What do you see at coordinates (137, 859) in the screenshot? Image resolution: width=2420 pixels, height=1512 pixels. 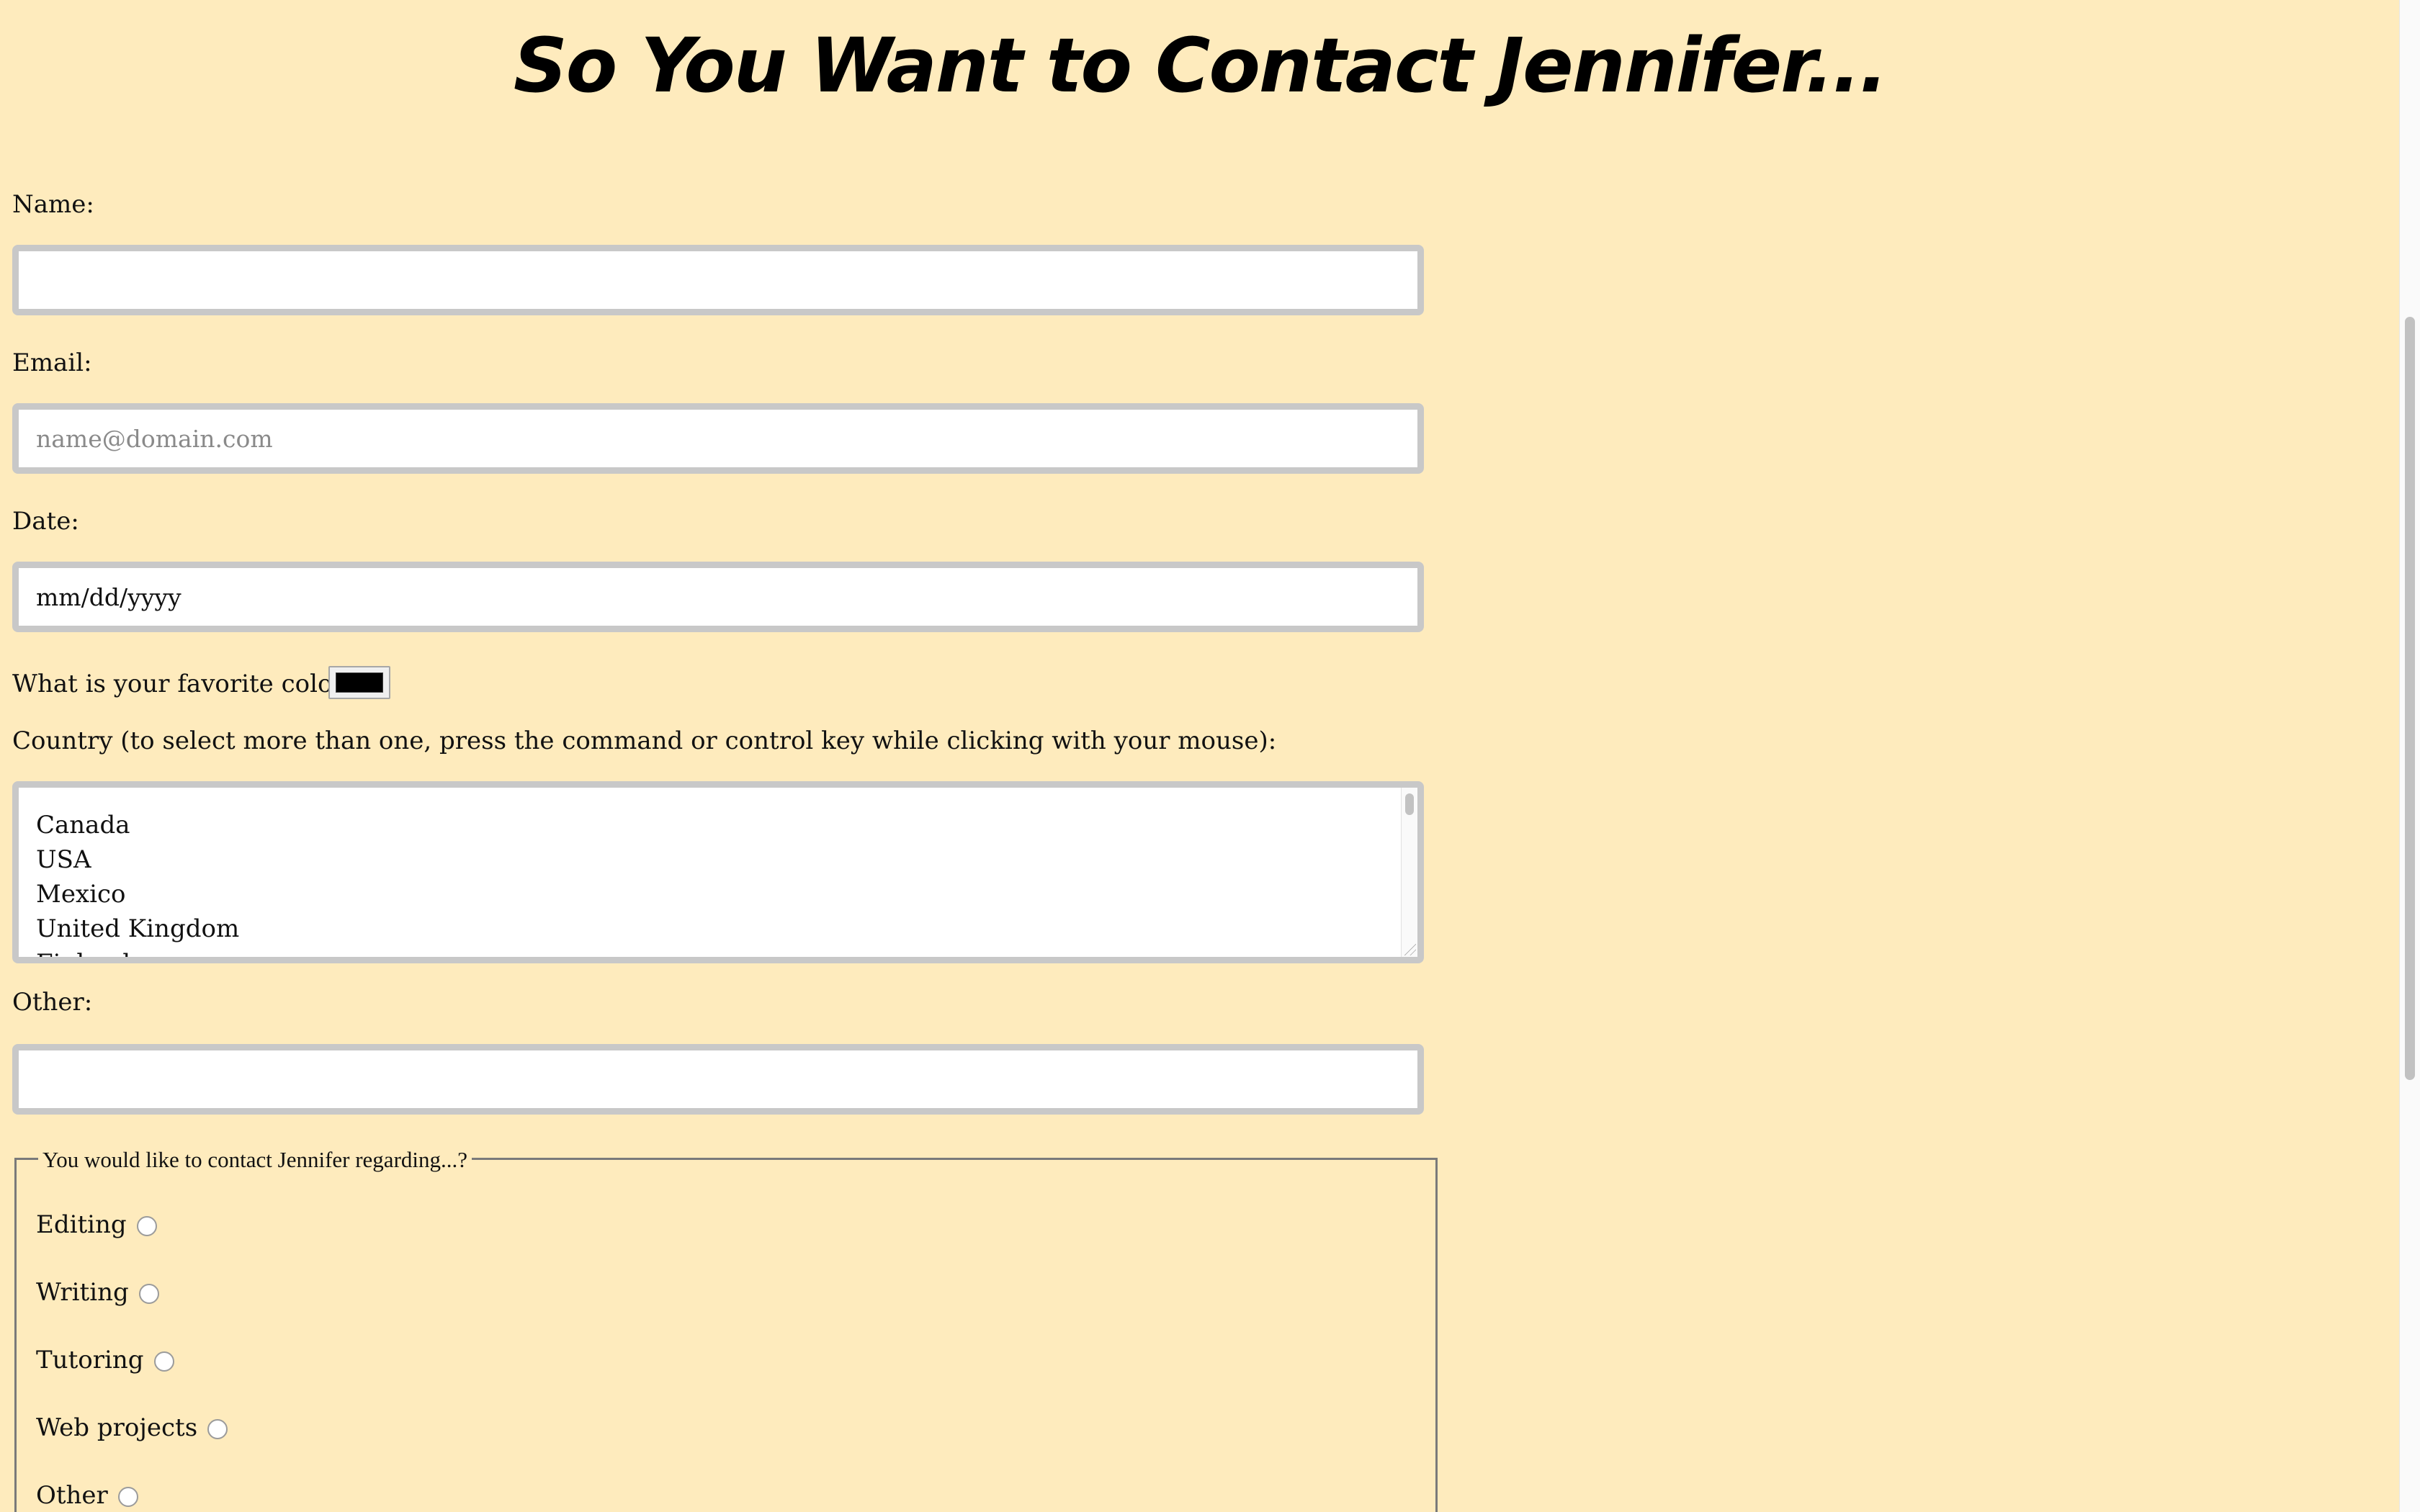 I see `country-option: USA` at bounding box center [137, 859].